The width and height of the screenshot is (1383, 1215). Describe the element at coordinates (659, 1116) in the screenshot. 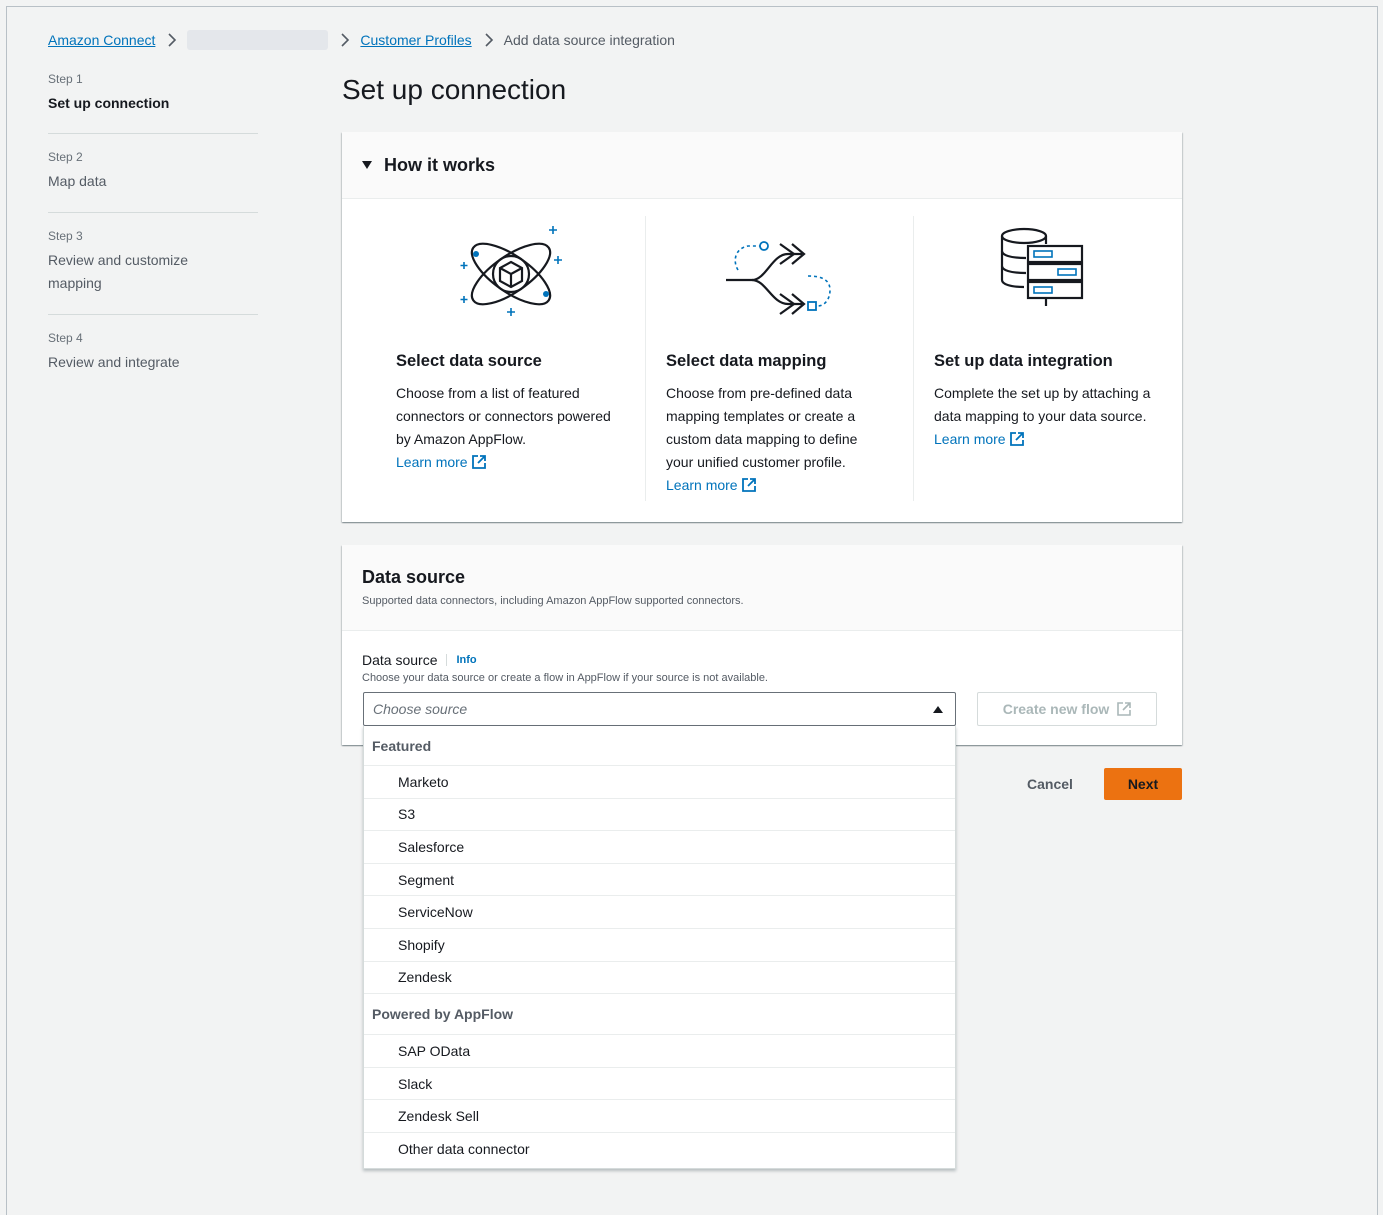

I see `dropdown-option: Zendesk Sell` at that location.